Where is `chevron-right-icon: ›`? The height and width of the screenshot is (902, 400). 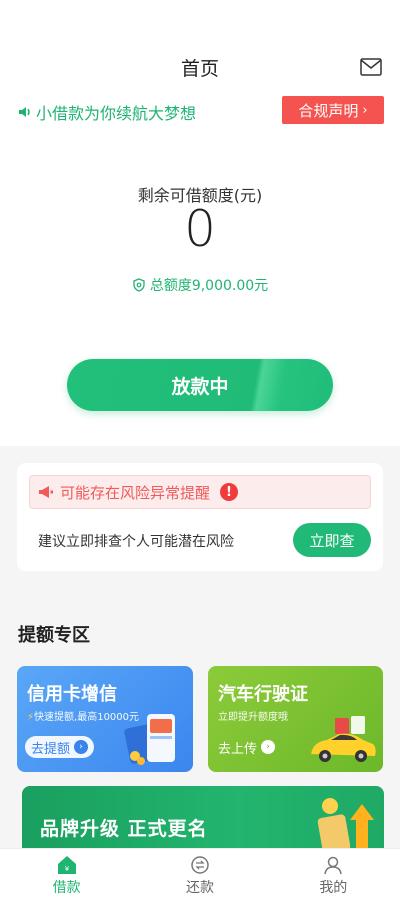
chevron-right-icon: › is located at coordinates (365, 110).